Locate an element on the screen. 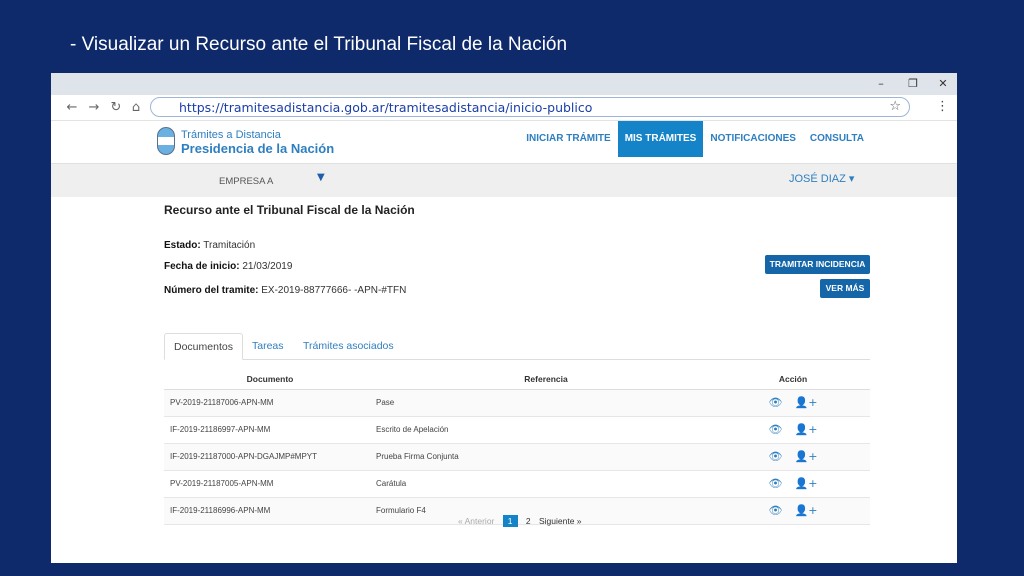 This screenshot has width=1024, height=576. nav-iniciar-tramite: INICIAR TRÁMITE is located at coordinates (568, 139).